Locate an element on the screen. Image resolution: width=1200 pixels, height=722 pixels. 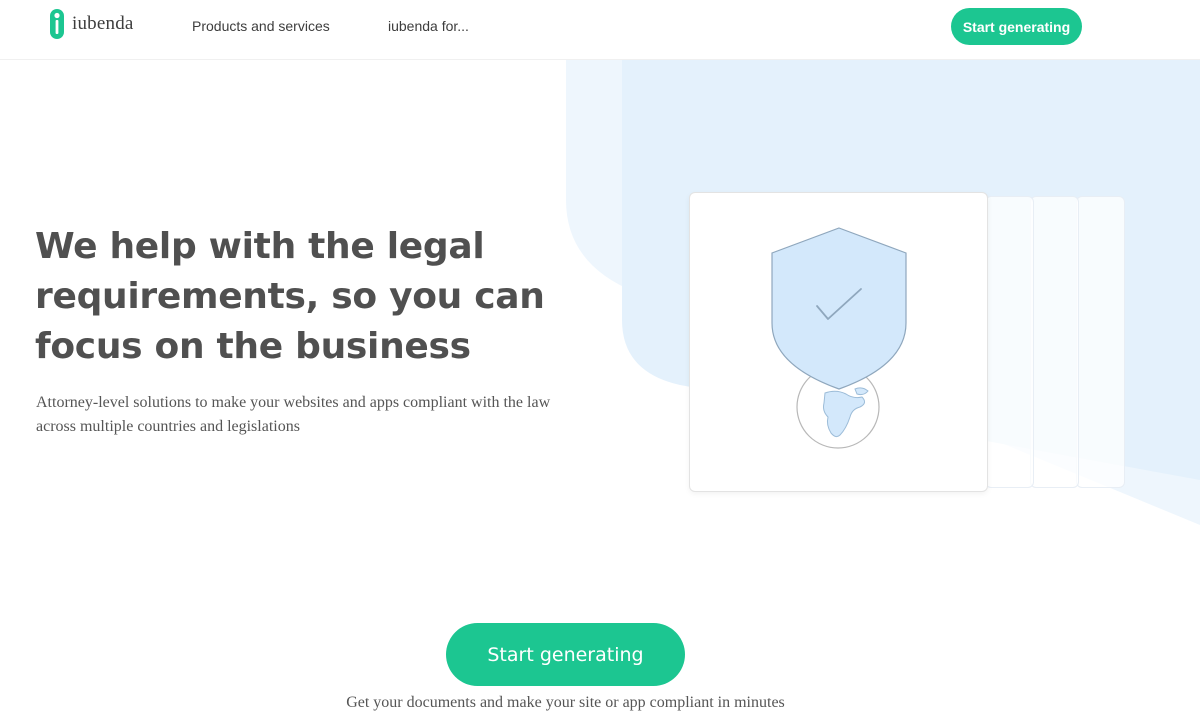
nav-products-and-services: Products and services is located at coordinates (261, 26).